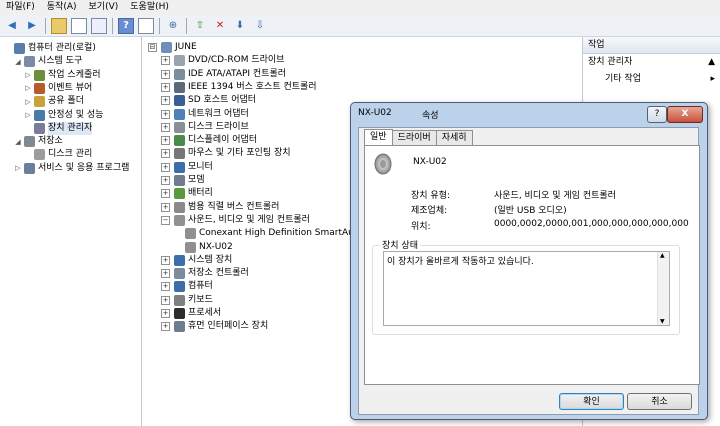 Image resolution: width=720 pixels, height=426 pixels. I want to click on tree-node-icon, so click(39, 155).